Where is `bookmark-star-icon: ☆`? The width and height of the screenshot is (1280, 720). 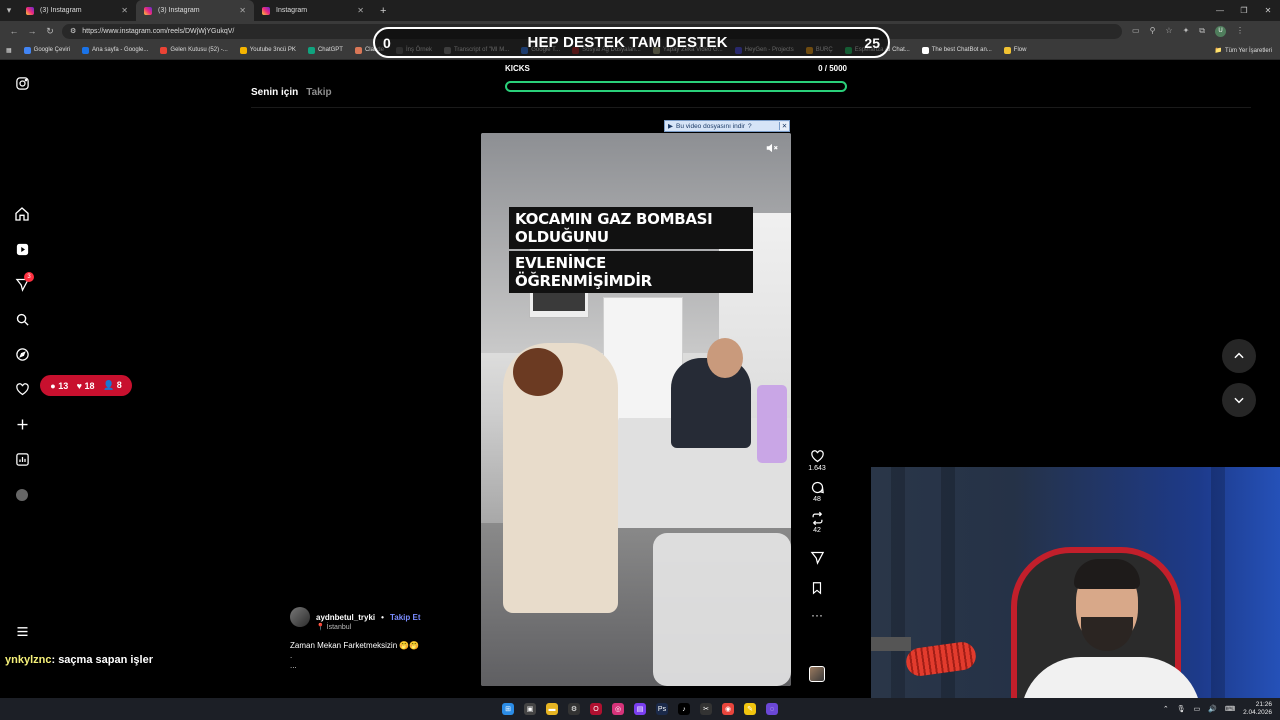
bookmark-star-icon: ☆ is located at coordinates (1168, 31).